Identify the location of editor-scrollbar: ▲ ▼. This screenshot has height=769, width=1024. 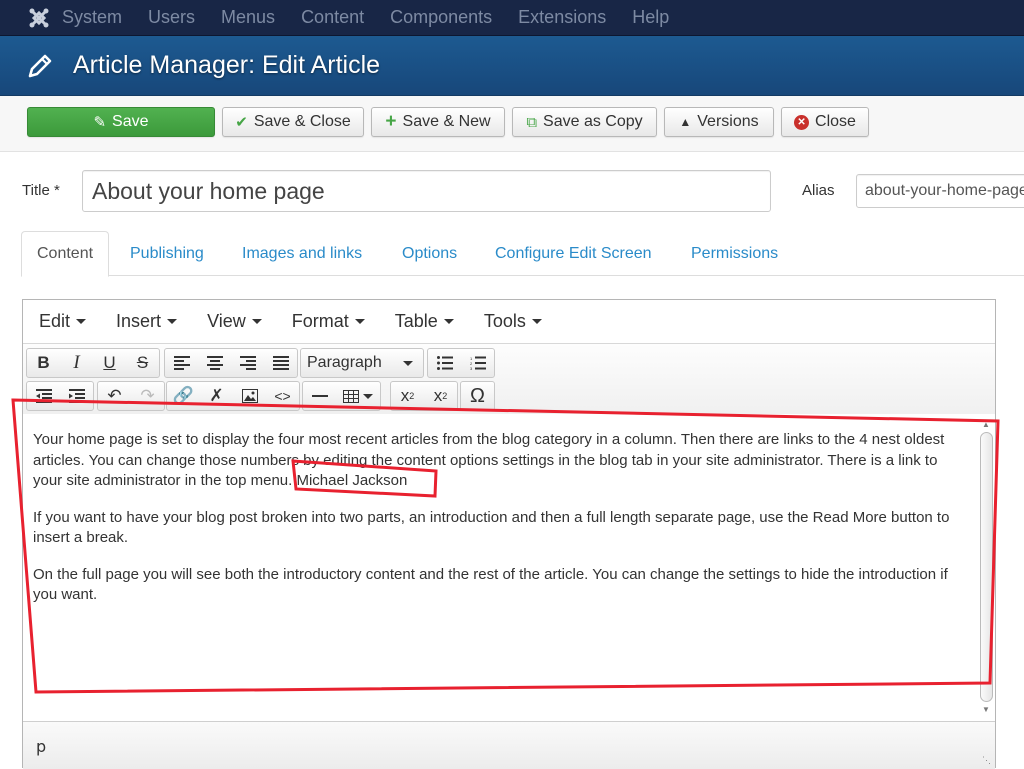
(986, 569).